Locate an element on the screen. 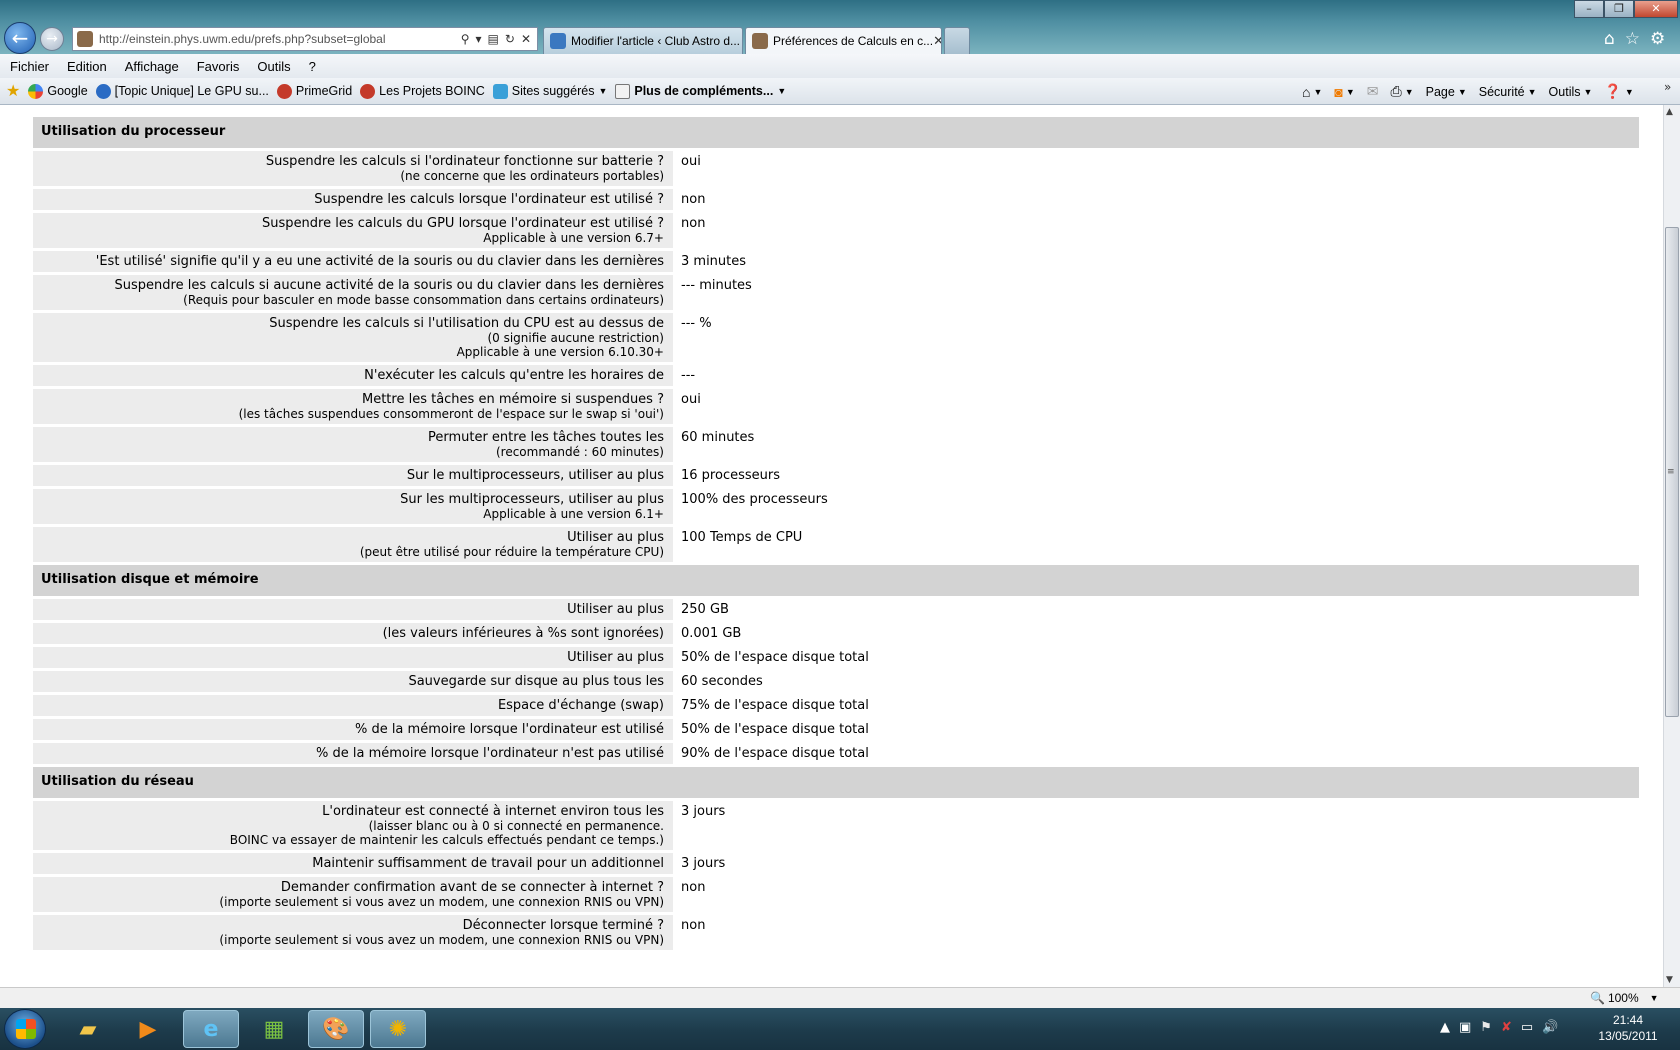 Image resolution: width=1680 pixels, height=1050 pixels. fav-plus-complements: Plus de compléments... ▼ is located at coordinates (702, 91).